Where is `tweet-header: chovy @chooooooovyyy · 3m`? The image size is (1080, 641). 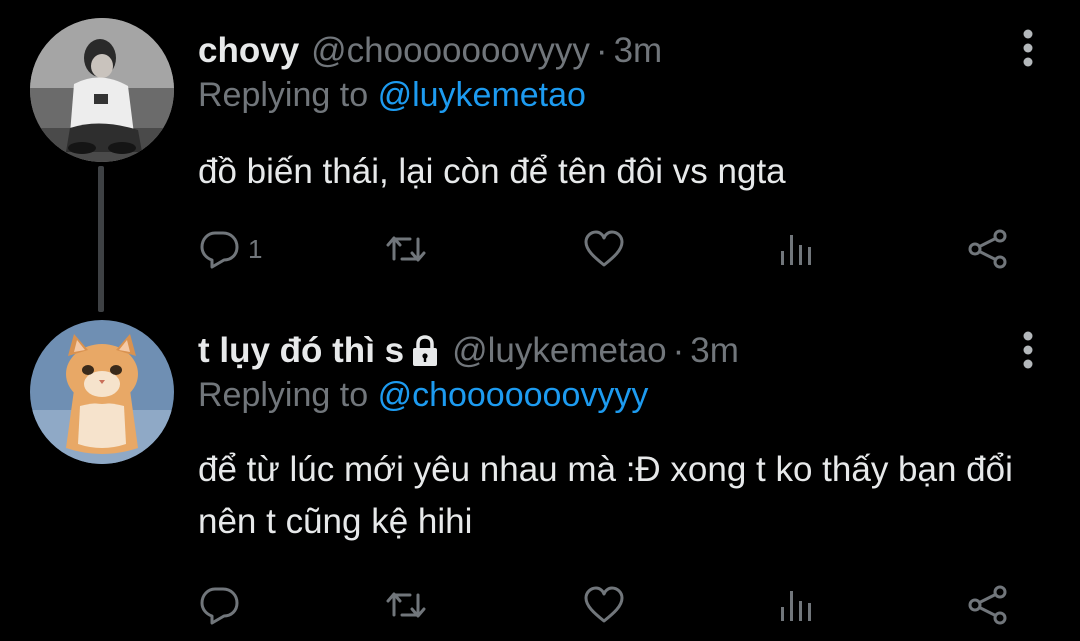 tweet-header: chovy @chooooooovyyy · 3m is located at coordinates (430, 51).